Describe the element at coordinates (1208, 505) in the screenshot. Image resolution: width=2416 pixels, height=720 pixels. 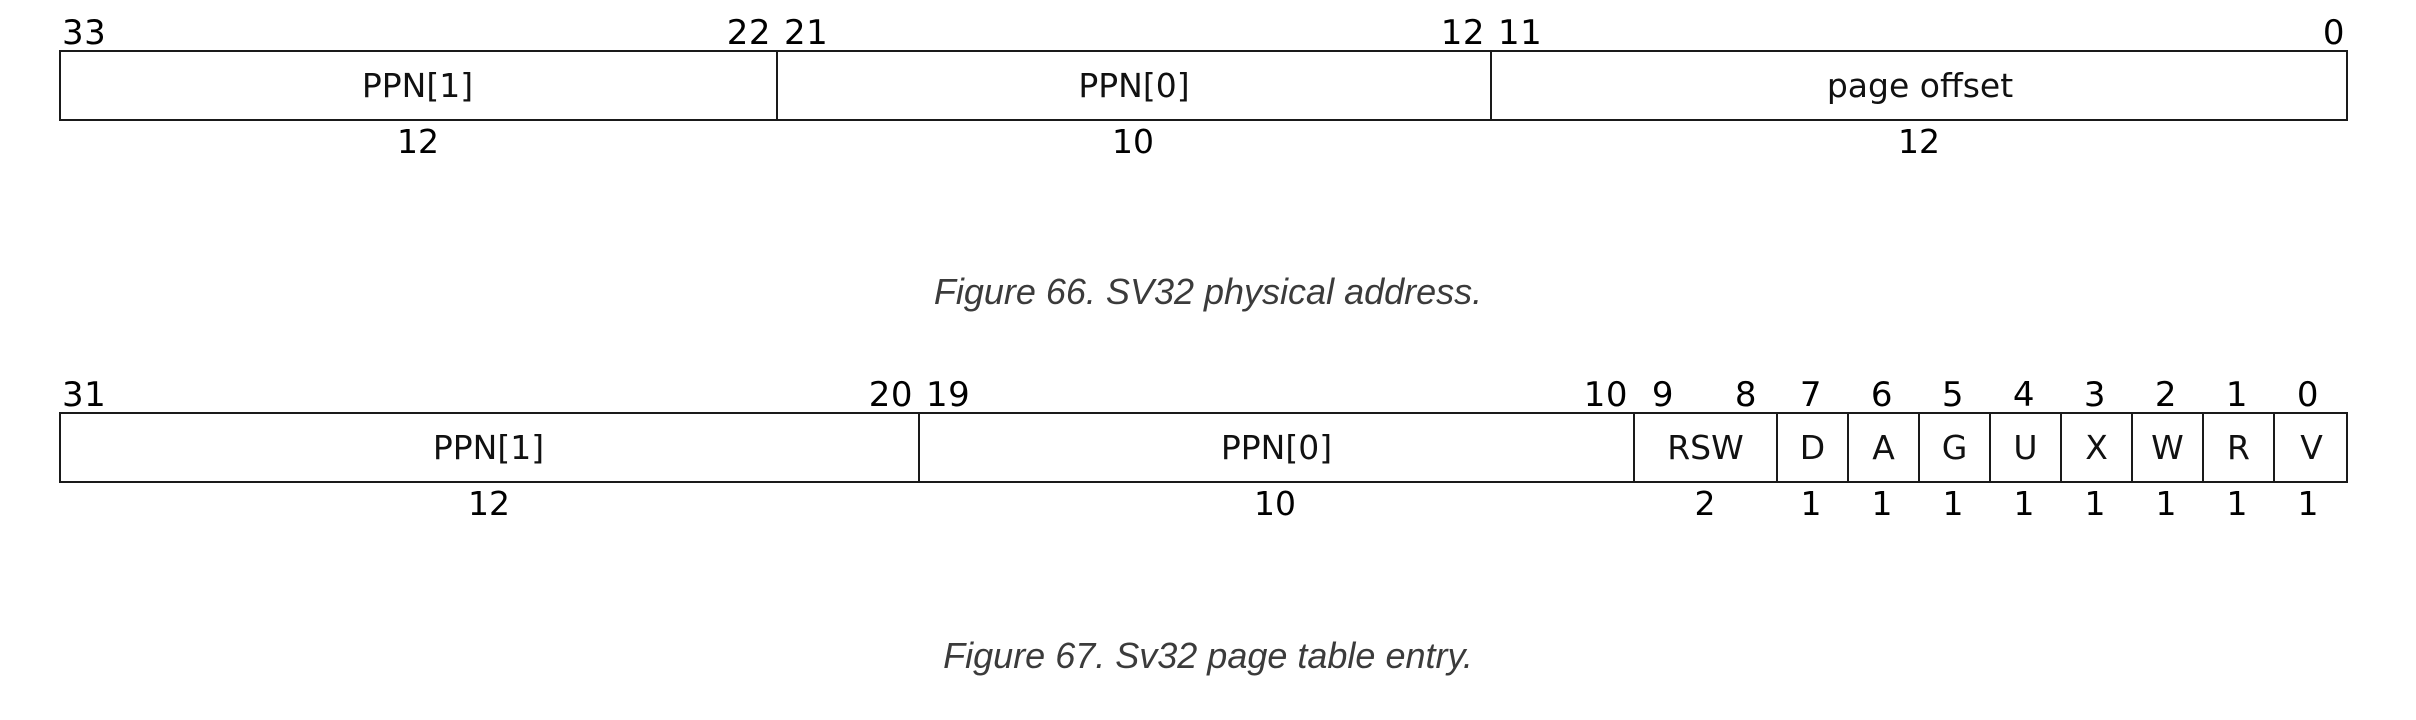
I see `figure-67-bit-width-row: 12 10 2 1 1 1 1 1 1 1 1` at that location.